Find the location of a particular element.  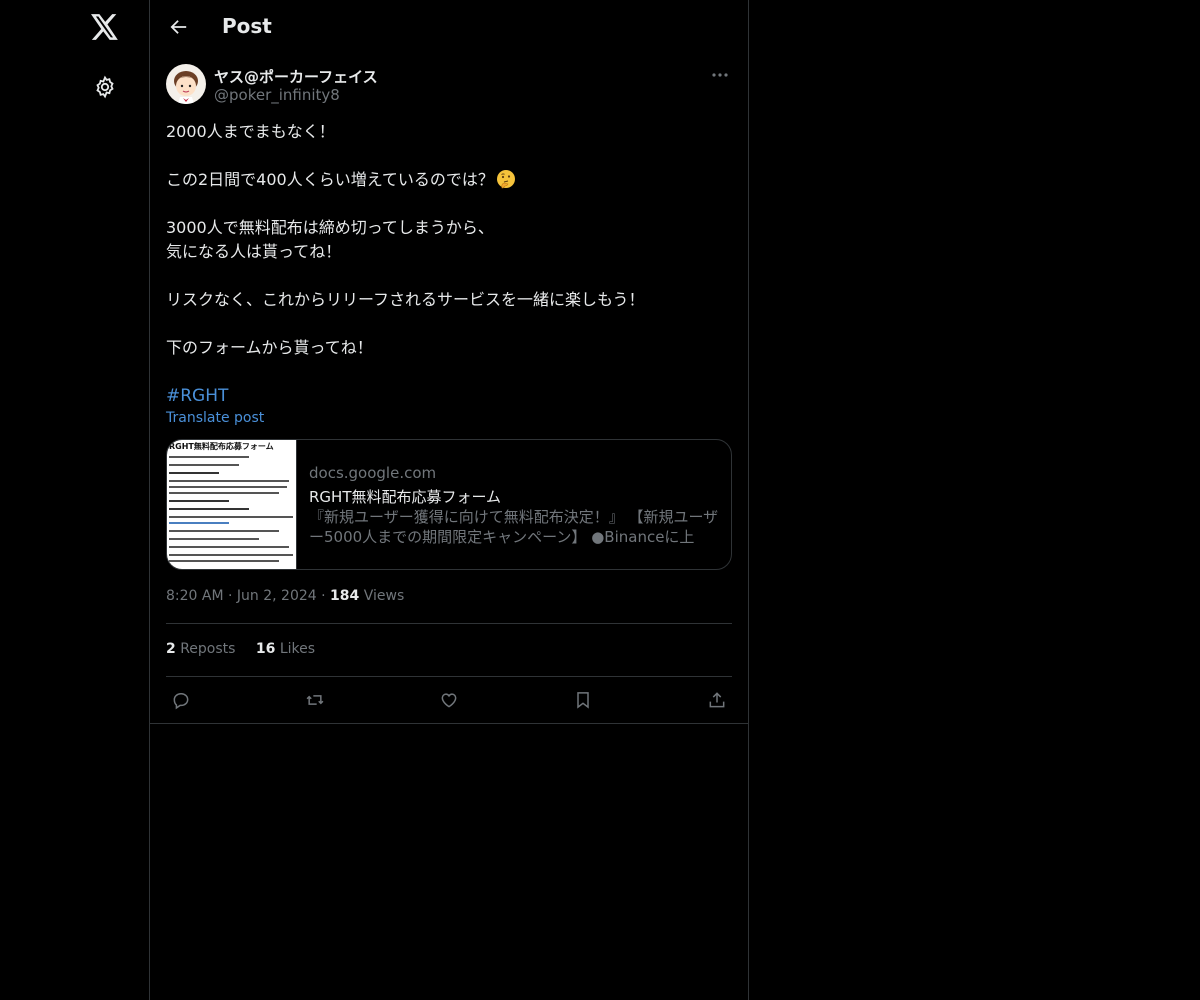

share-button is located at coordinates (717, 700).